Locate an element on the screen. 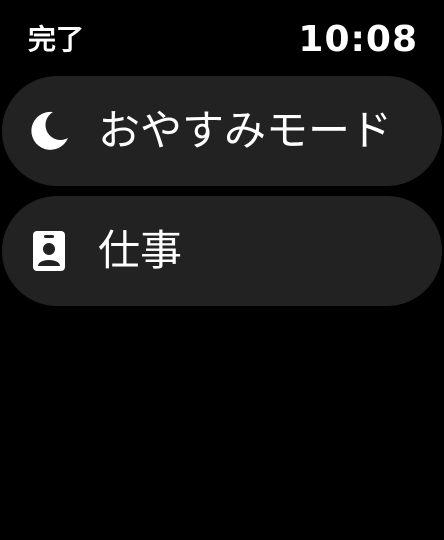  focus-item-label: 仕事 is located at coordinates (140, 250).